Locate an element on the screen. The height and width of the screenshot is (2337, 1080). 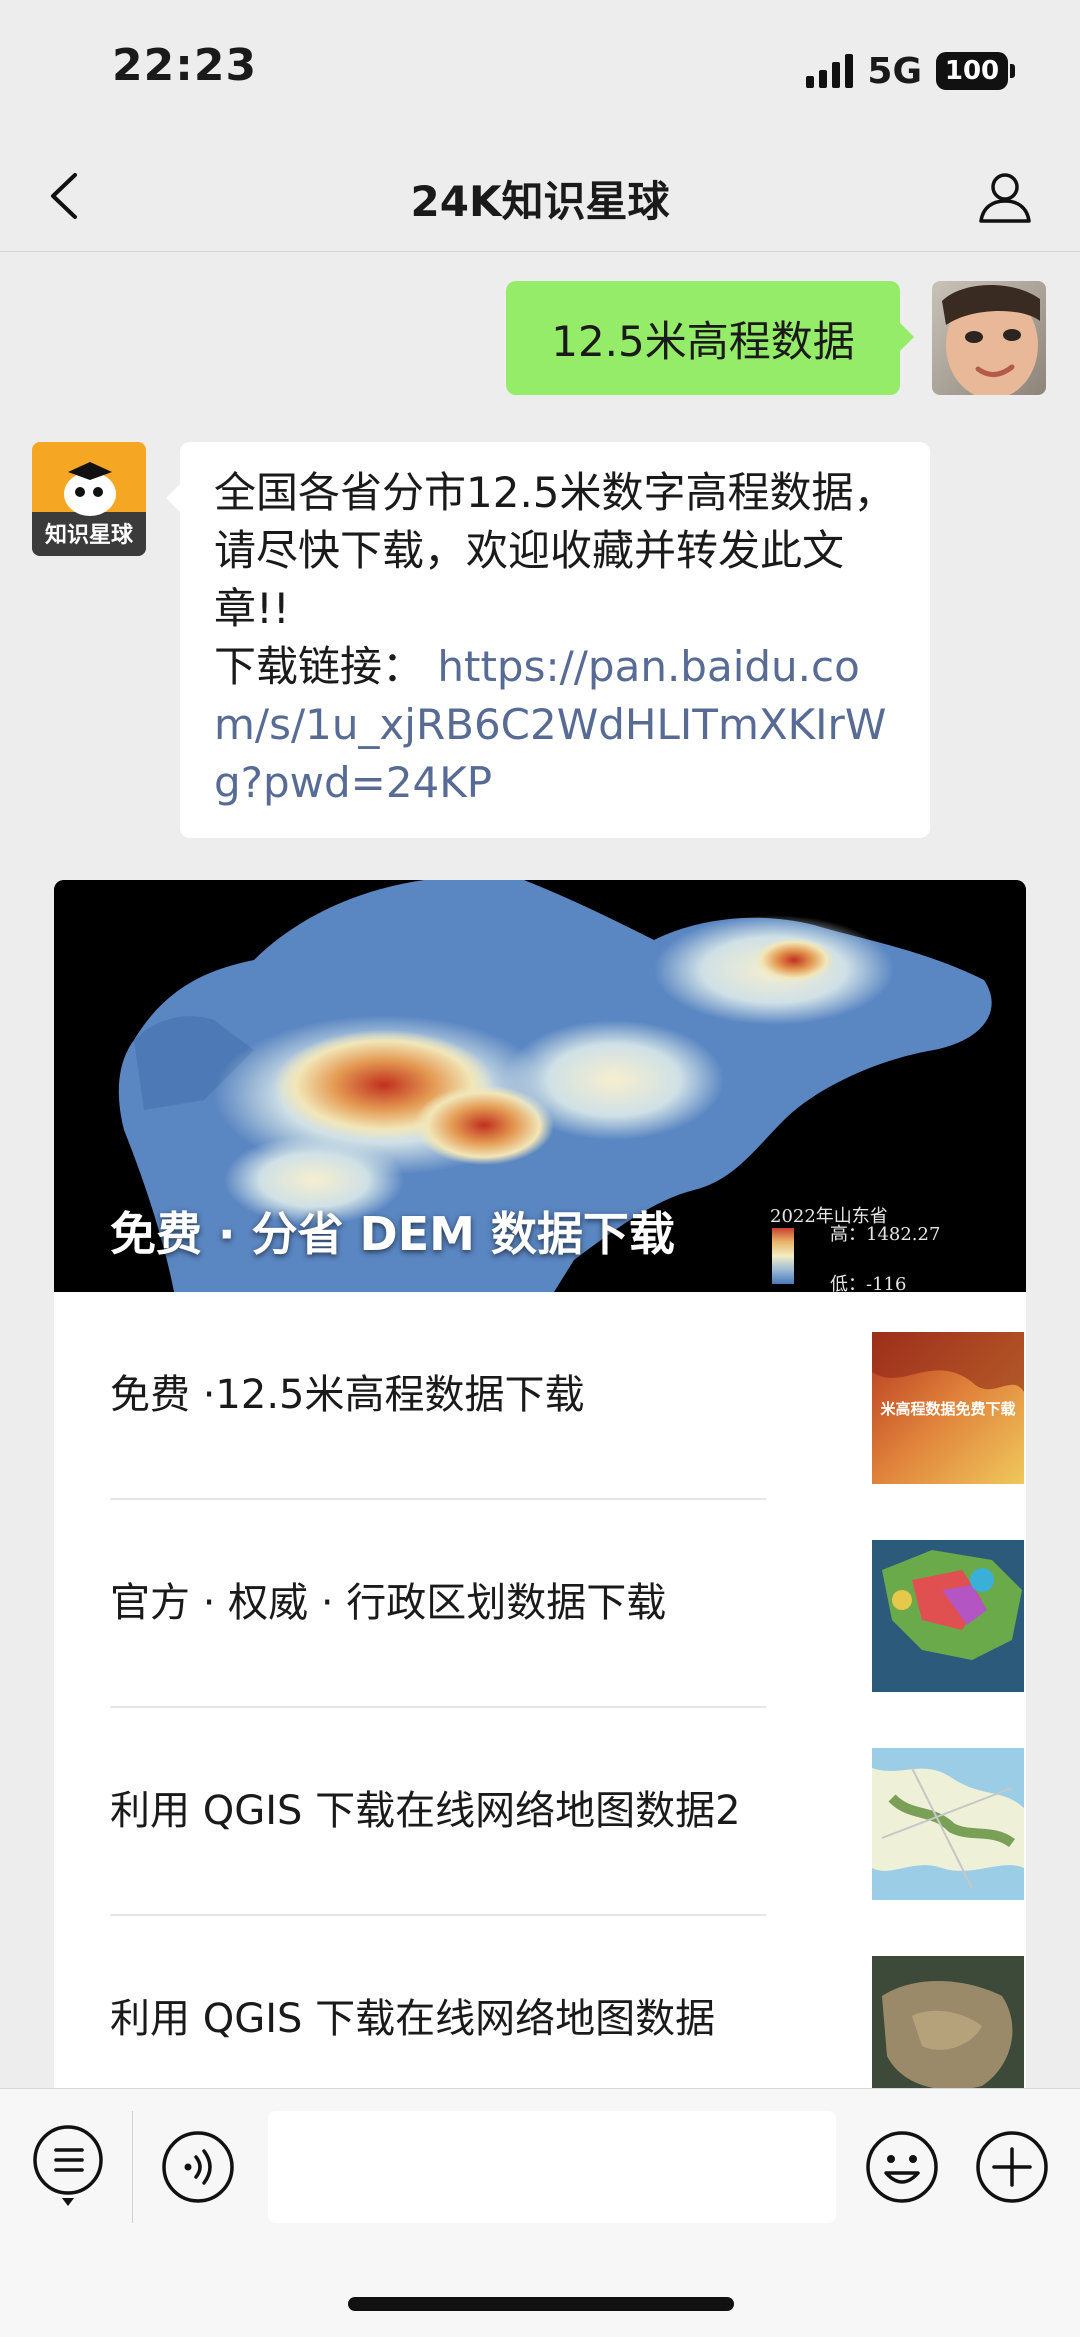
legend-color-bar is located at coordinates (783, 1256).